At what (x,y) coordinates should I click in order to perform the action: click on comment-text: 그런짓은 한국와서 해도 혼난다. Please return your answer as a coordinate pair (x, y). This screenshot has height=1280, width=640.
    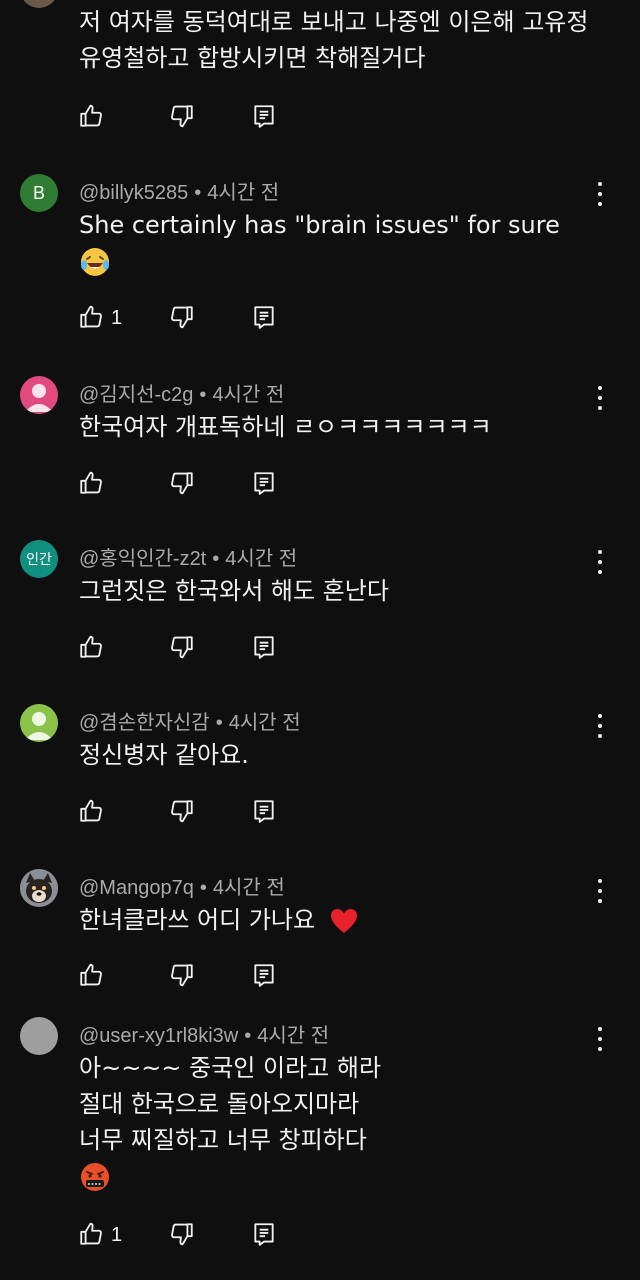
    Looking at the image, I should click on (339, 591).